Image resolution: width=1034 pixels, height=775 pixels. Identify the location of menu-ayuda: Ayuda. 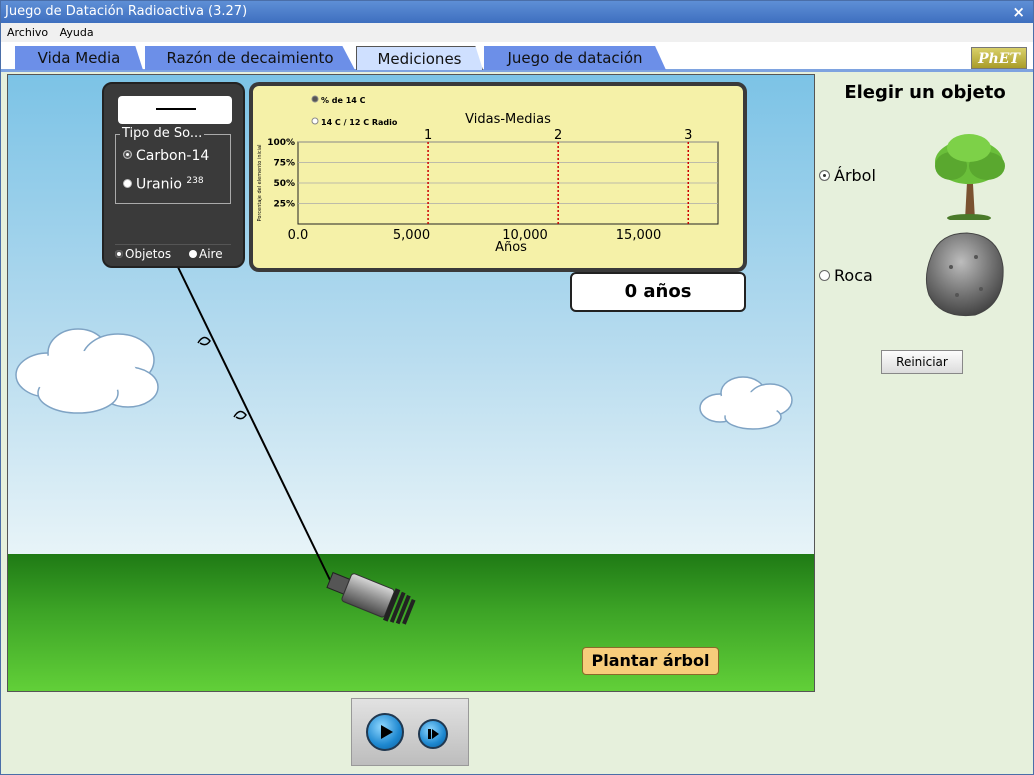
(77, 32).